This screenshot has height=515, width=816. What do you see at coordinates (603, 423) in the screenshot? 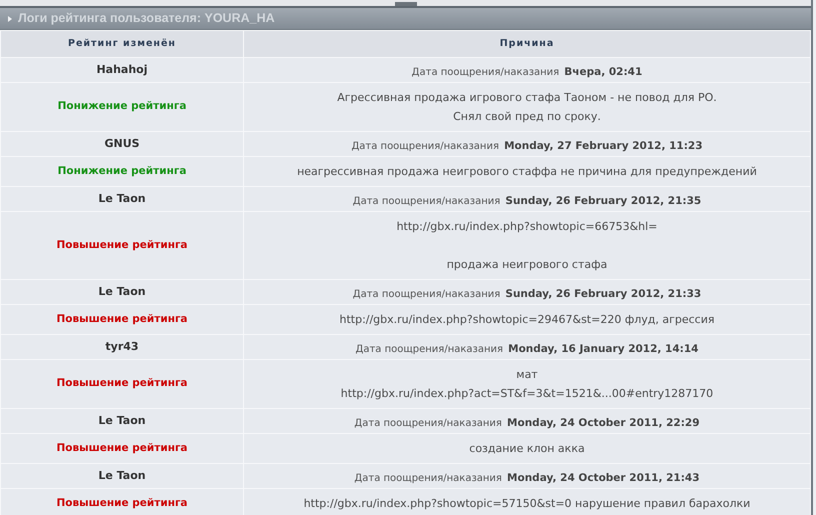
I see `date-value: Monday, 24 October 2011, 22:29` at bounding box center [603, 423].